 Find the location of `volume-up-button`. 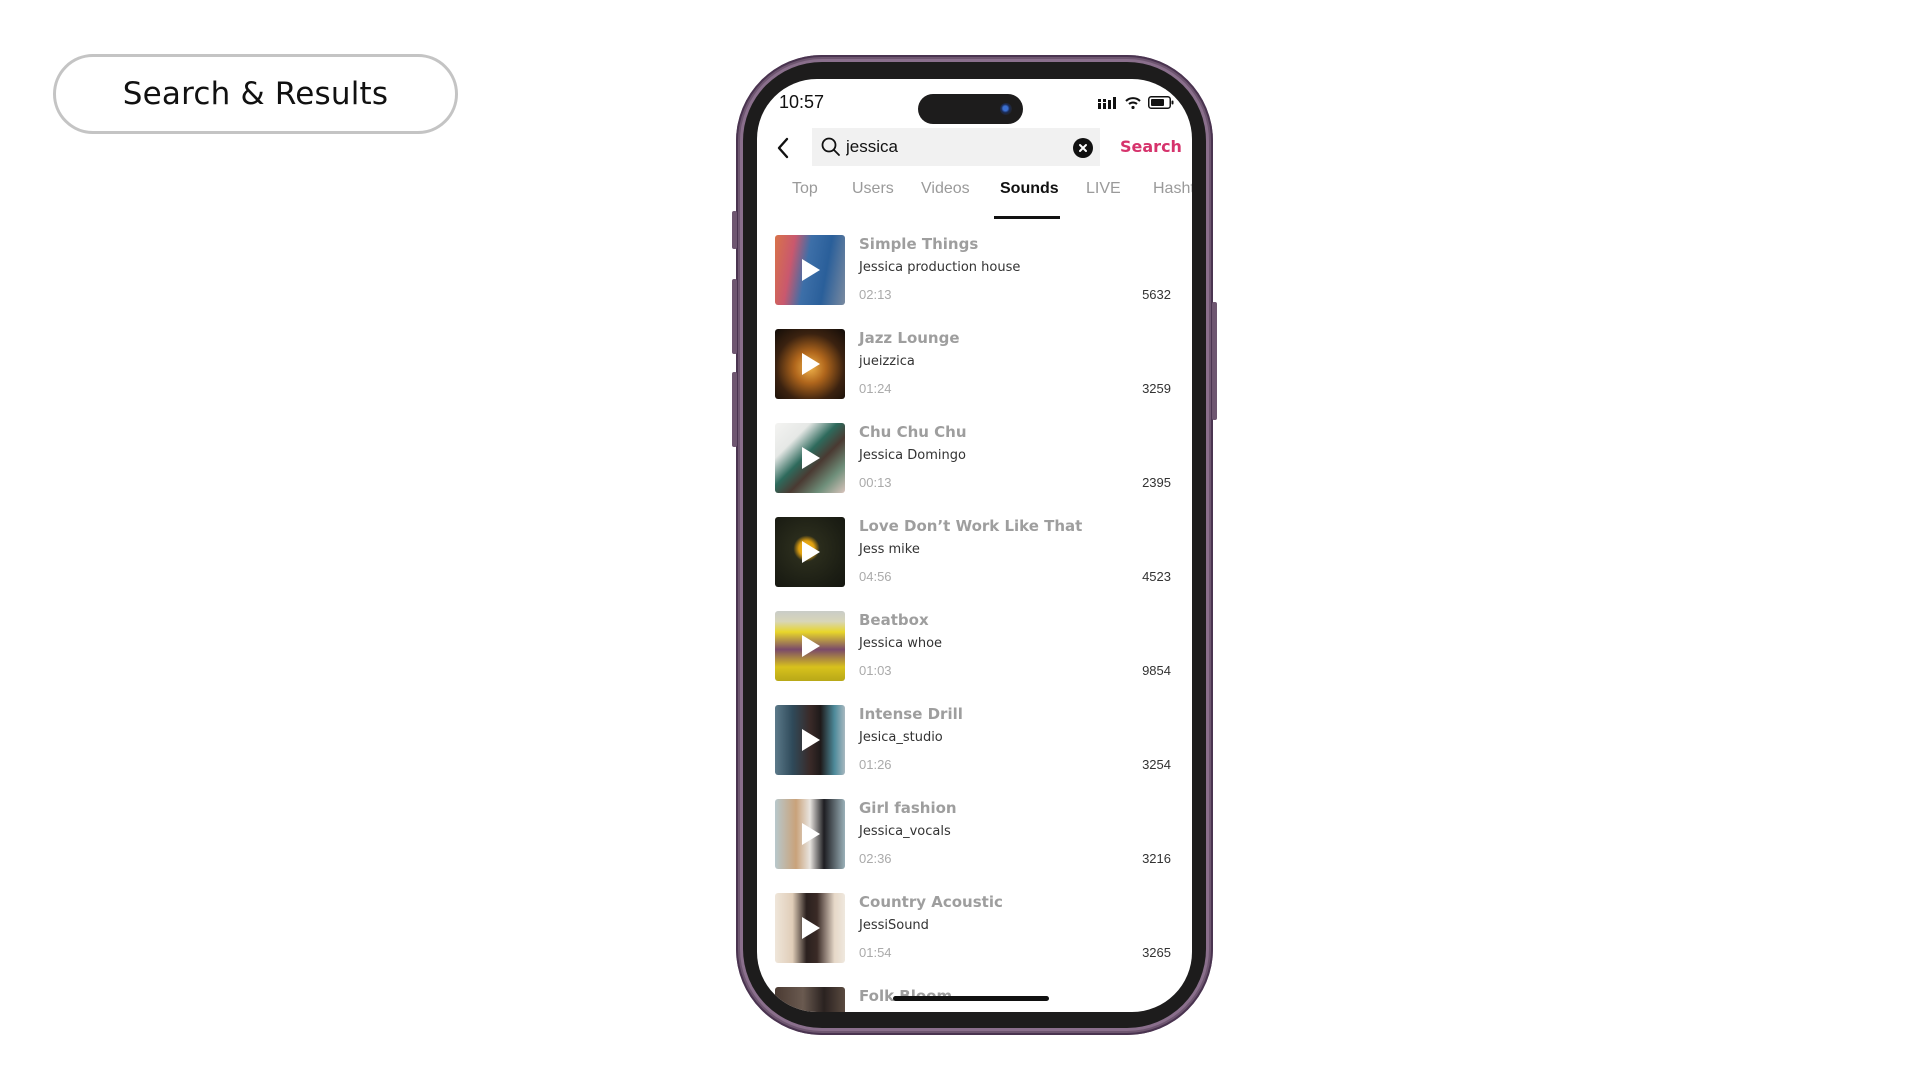

volume-up-button is located at coordinates (734, 316).